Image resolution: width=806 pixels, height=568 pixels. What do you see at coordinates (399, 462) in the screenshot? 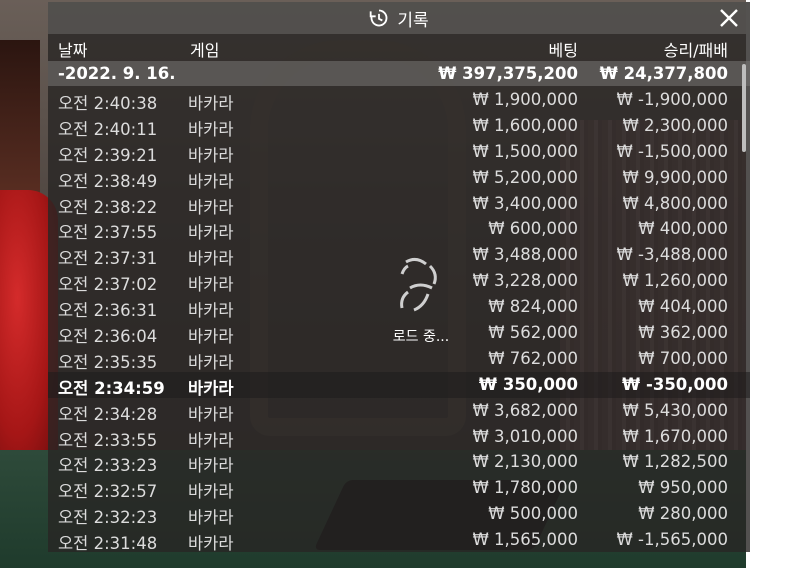
I see `table-row: 오전 2:33:23 바카라 ₩ 2,130,000 ₩ 1,282,500` at bounding box center [399, 462].